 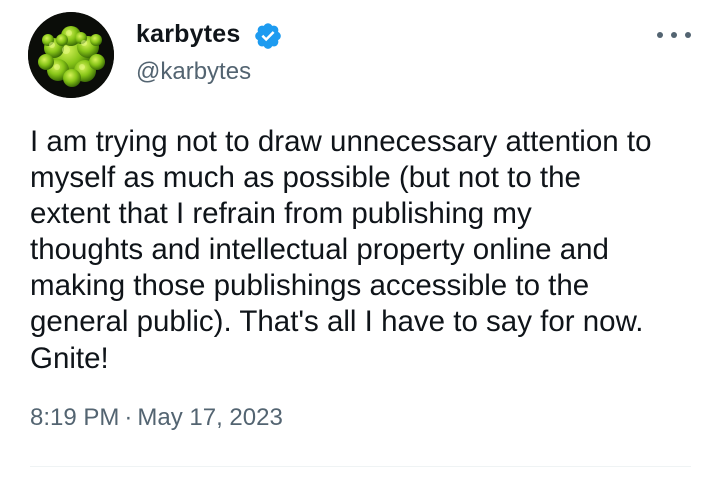 What do you see at coordinates (193, 72) in the screenshot?
I see `author-handle: @karbytes` at bounding box center [193, 72].